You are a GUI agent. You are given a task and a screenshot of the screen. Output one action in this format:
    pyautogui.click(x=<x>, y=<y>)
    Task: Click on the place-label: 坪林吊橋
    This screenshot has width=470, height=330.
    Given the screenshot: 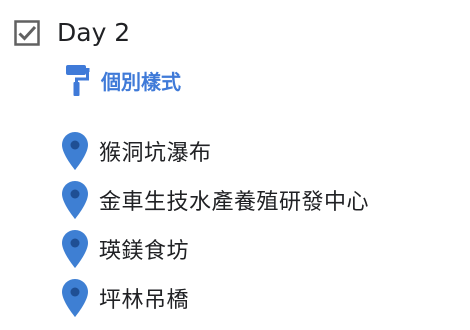 What is the action you would take?
    pyautogui.click(x=144, y=300)
    